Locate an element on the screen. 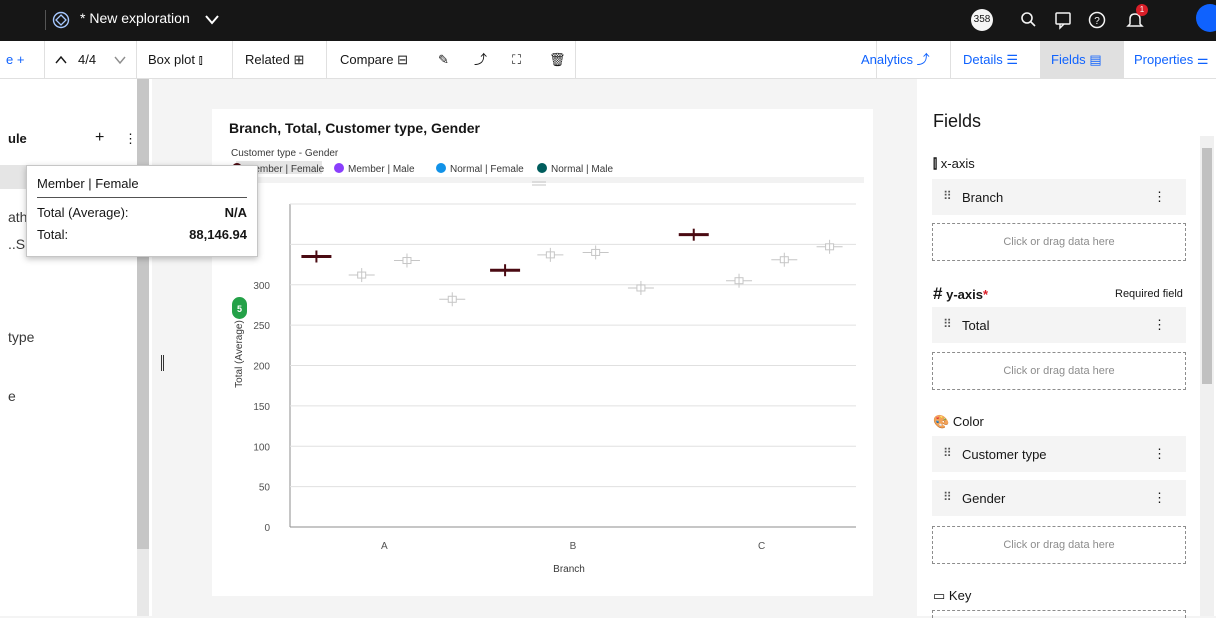 The image size is (1216, 618). legend-item: Normal | Male is located at coordinates (575, 169).